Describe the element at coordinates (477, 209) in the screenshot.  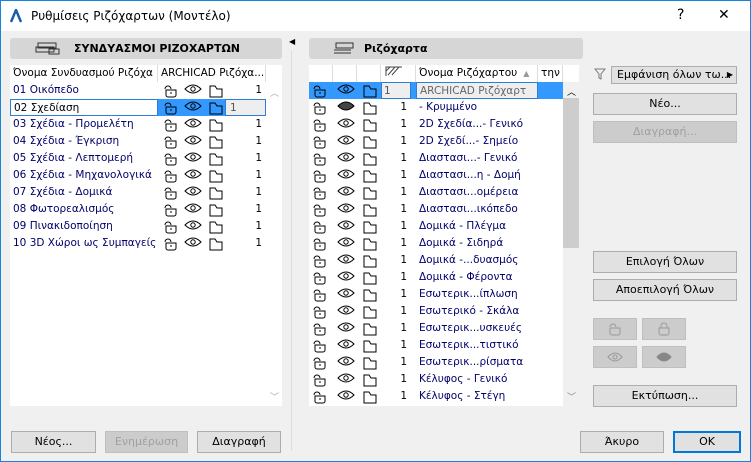
I see `layer-name: Διαστασι...ικόπεδο` at that location.